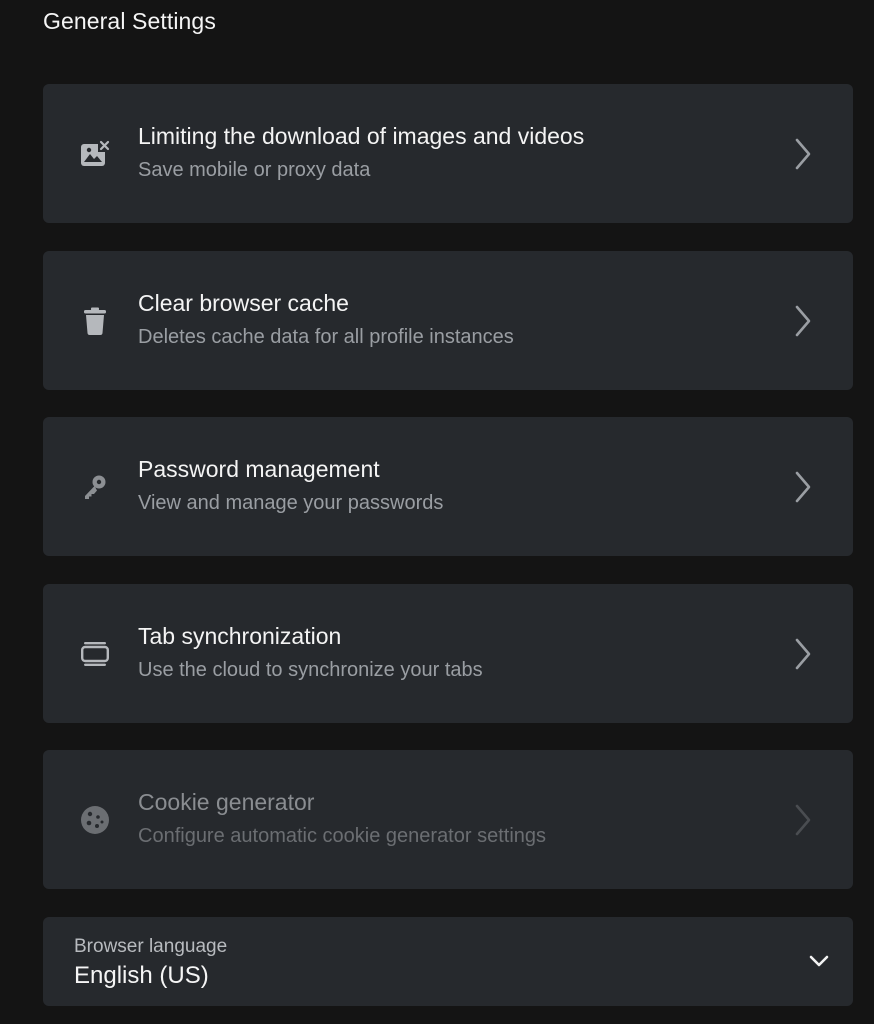 This screenshot has height=1024, width=874. Describe the element at coordinates (226, 802) in the screenshot. I see `setting-title: Cookie generator` at that location.